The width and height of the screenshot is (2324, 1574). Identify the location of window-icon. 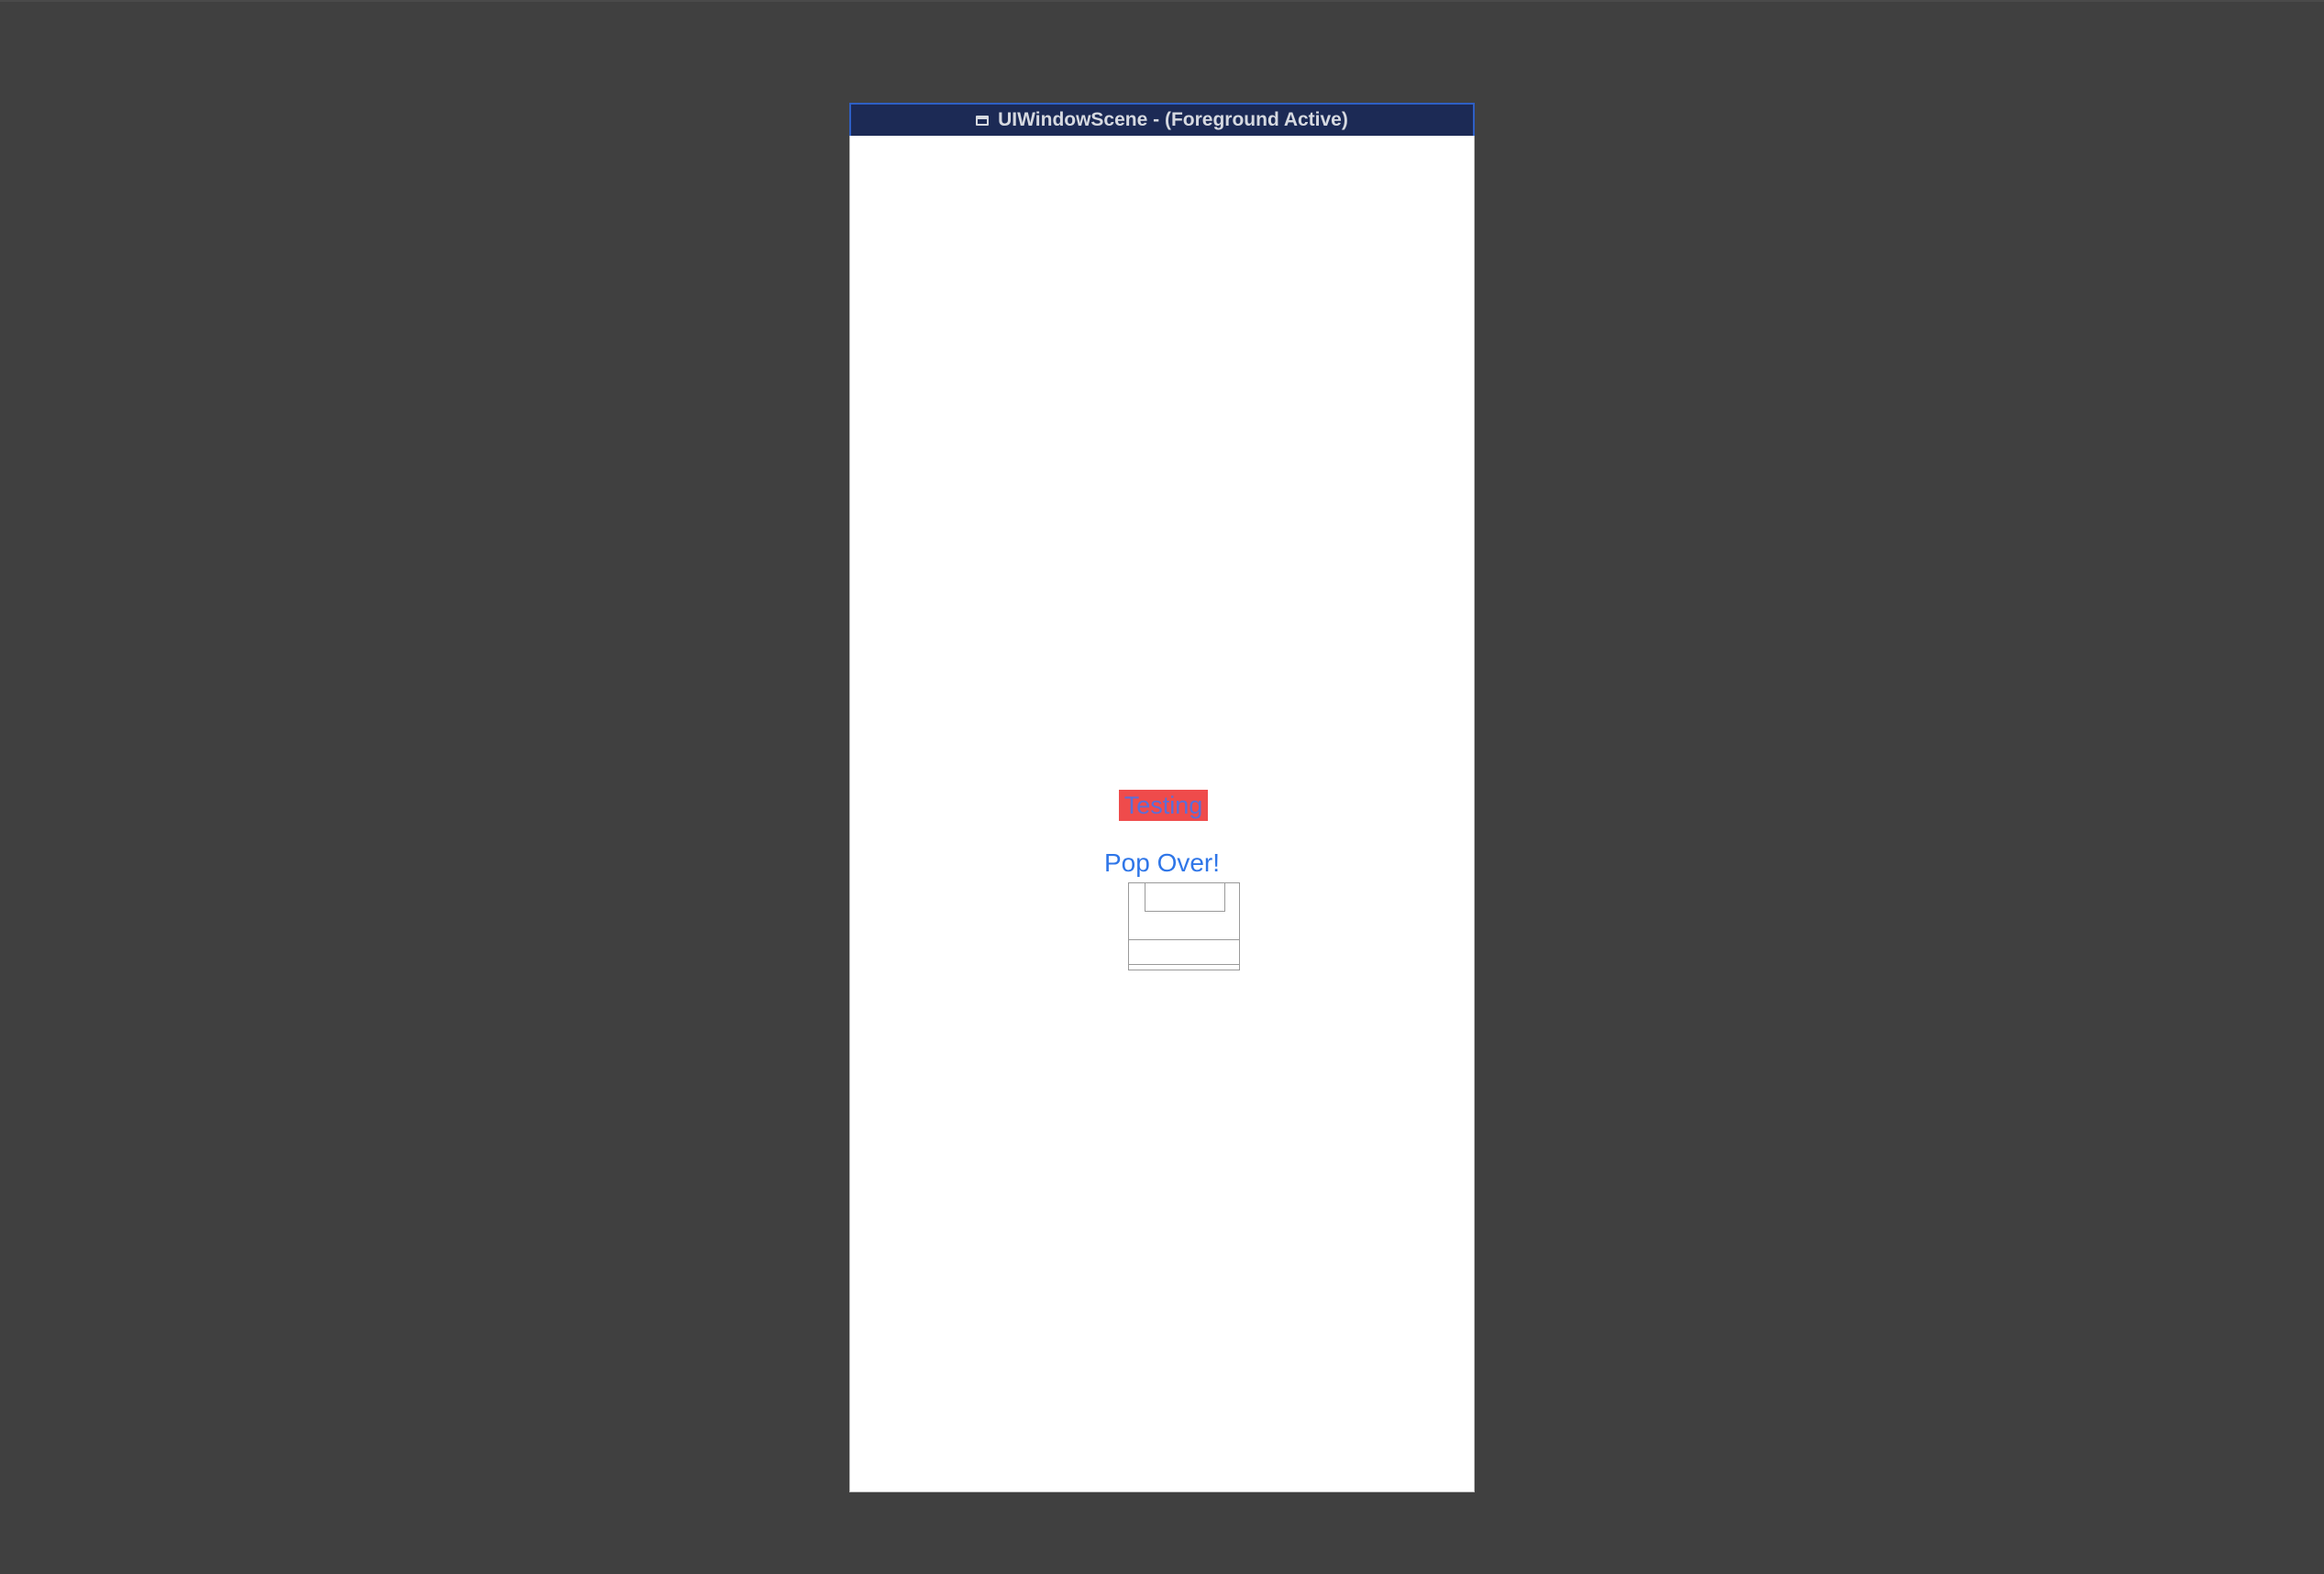
(983, 120).